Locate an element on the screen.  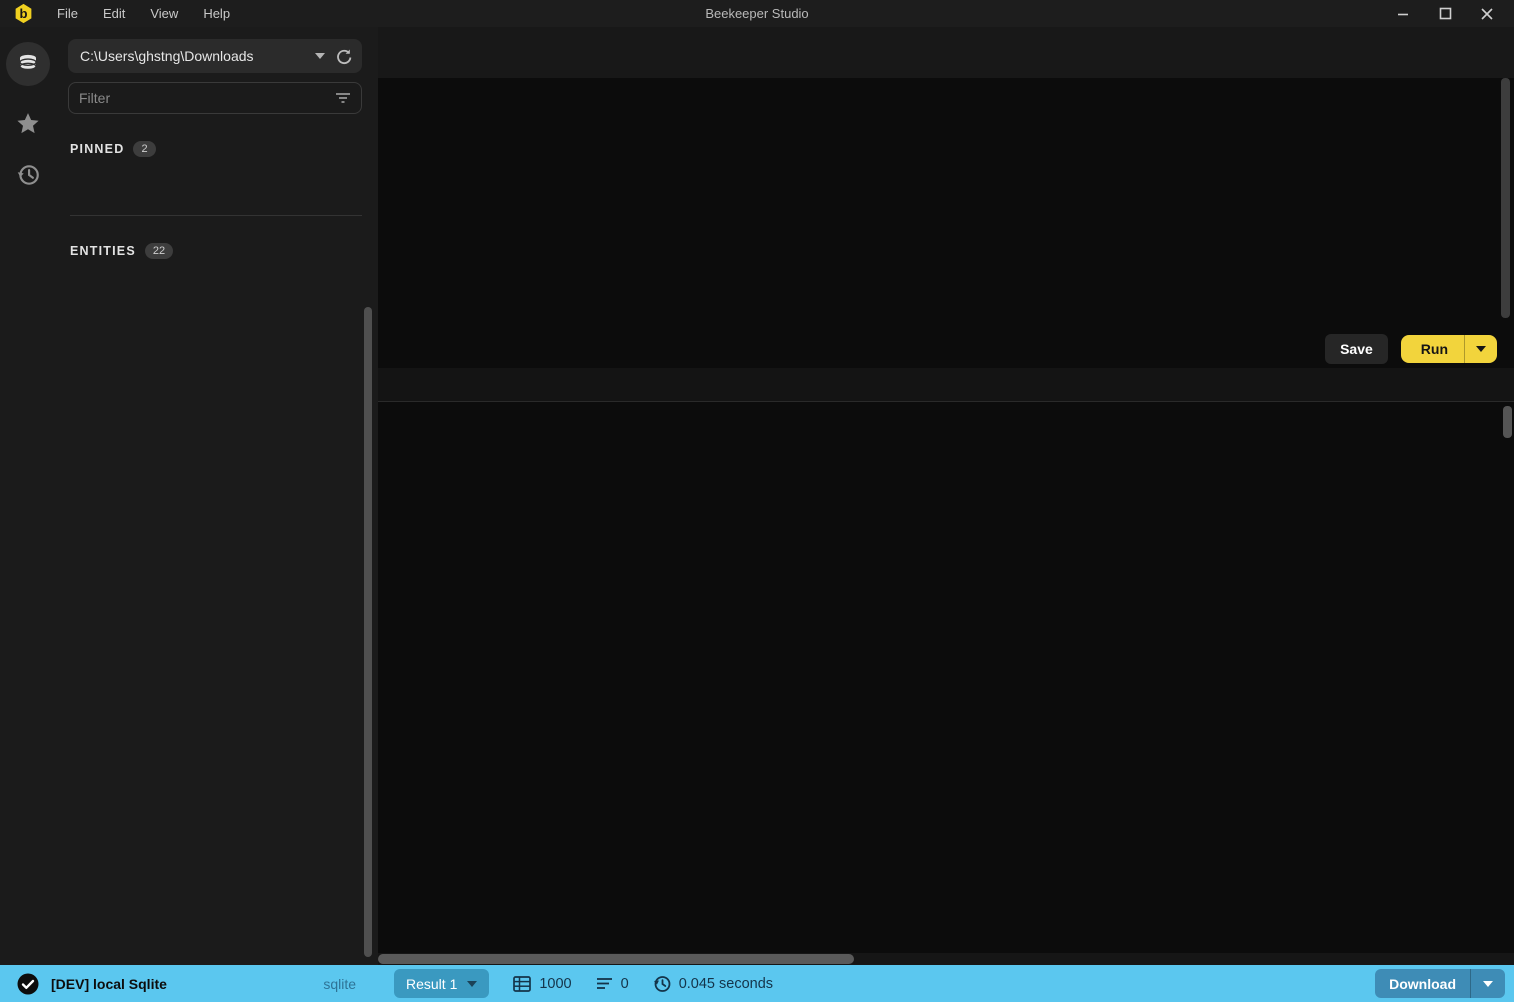
menu-view: View is located at coordinates (164, 13).